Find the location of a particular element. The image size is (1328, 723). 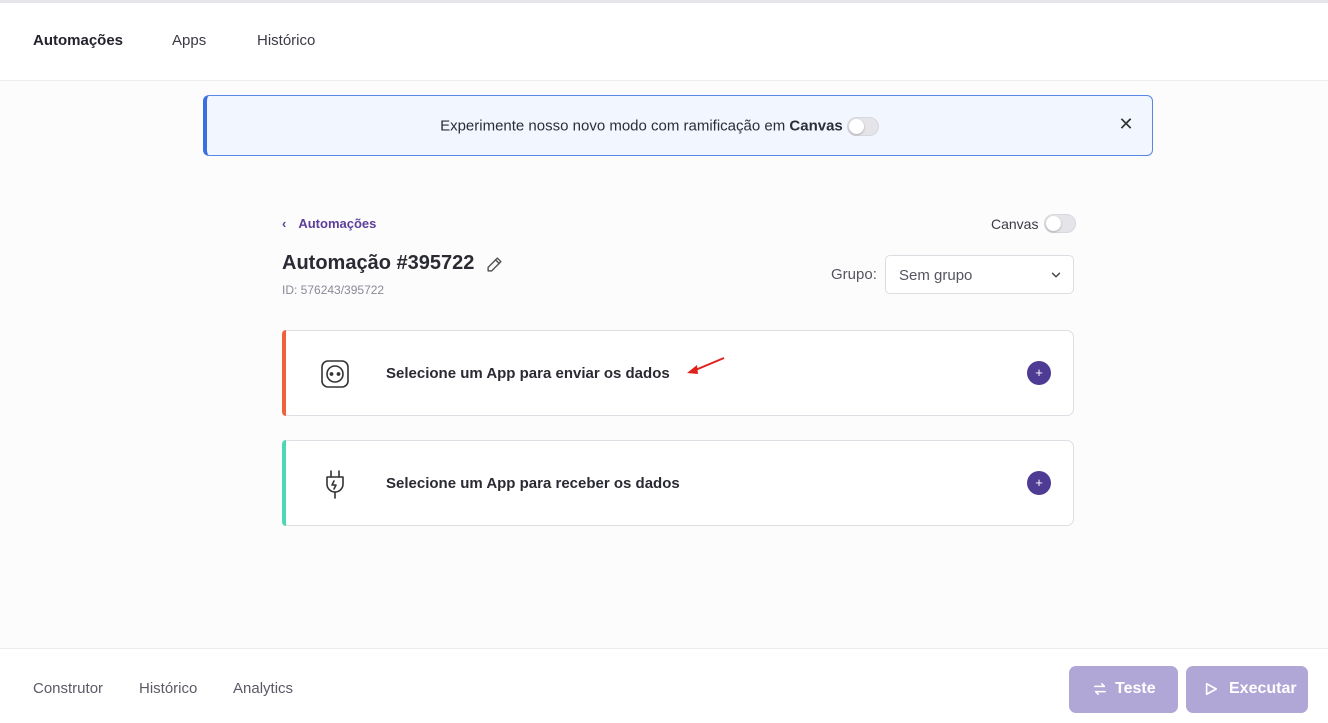

play-icon is located at coordinates (1211, 689).